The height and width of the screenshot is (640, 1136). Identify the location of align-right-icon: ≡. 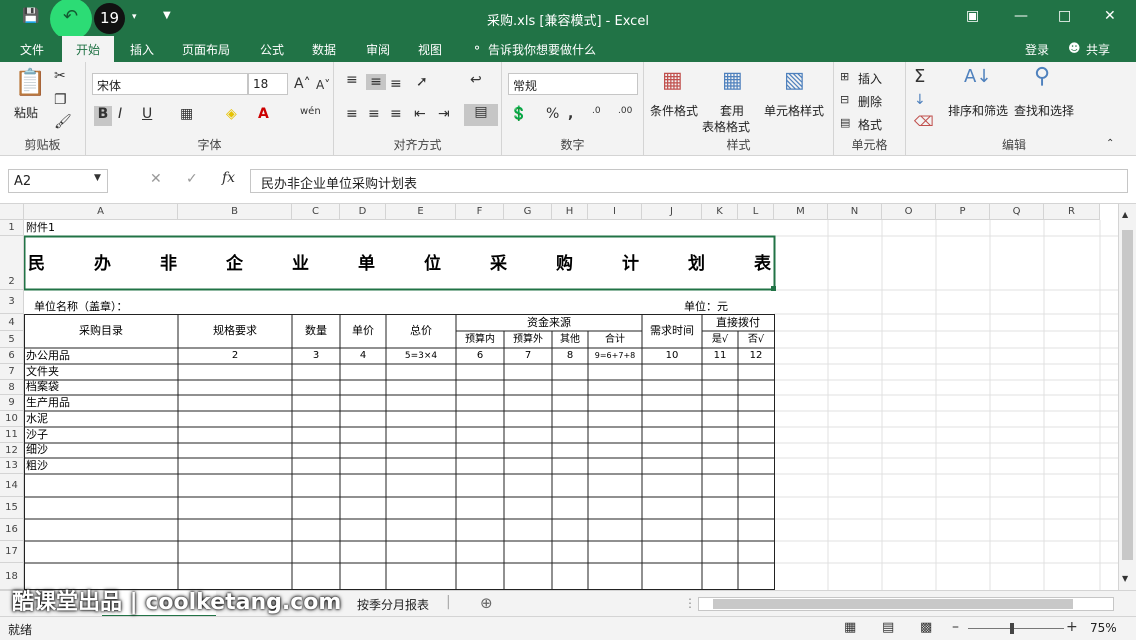
(396, 114).